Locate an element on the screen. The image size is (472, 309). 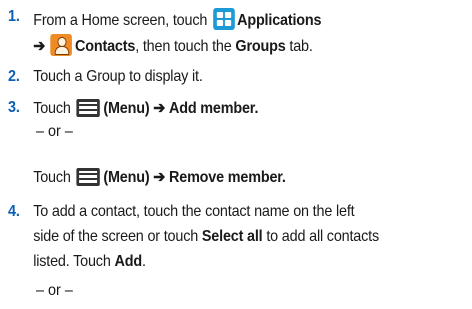
step-1-text-mid: , then touch the is located at coordinates (183, 46).